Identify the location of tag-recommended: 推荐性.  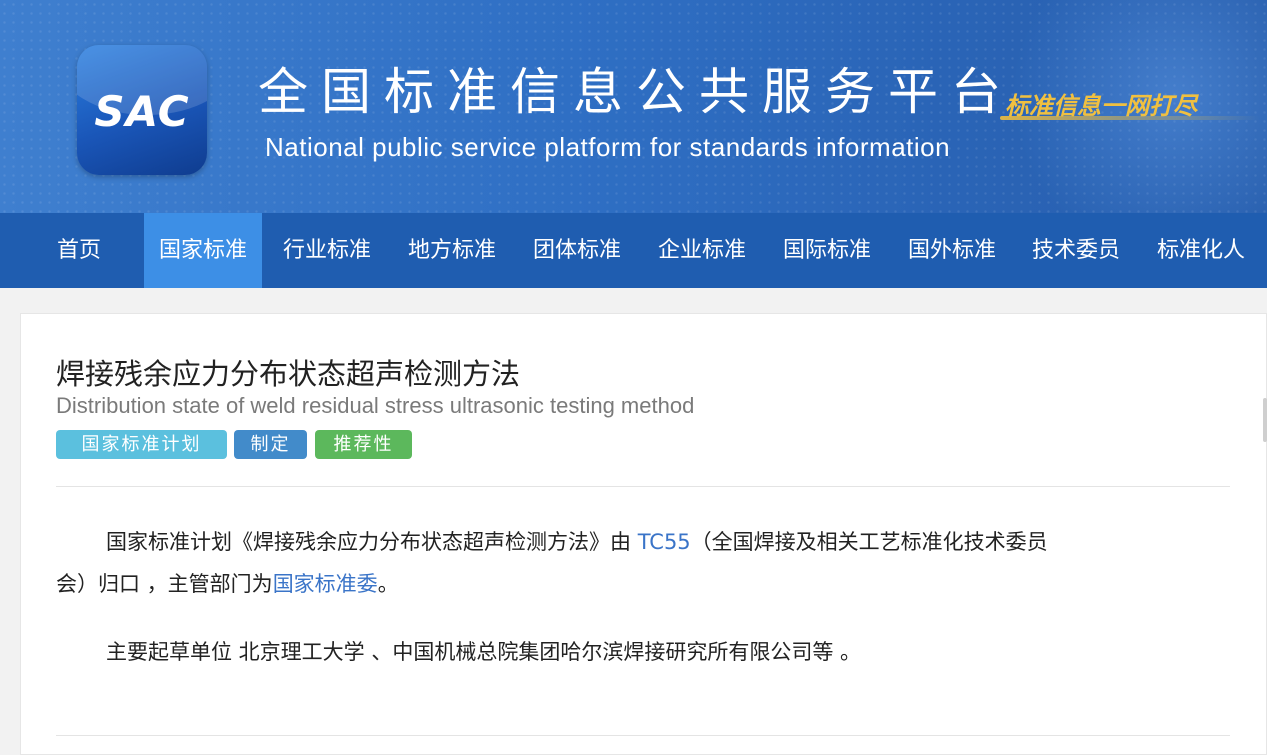
(363, 444).